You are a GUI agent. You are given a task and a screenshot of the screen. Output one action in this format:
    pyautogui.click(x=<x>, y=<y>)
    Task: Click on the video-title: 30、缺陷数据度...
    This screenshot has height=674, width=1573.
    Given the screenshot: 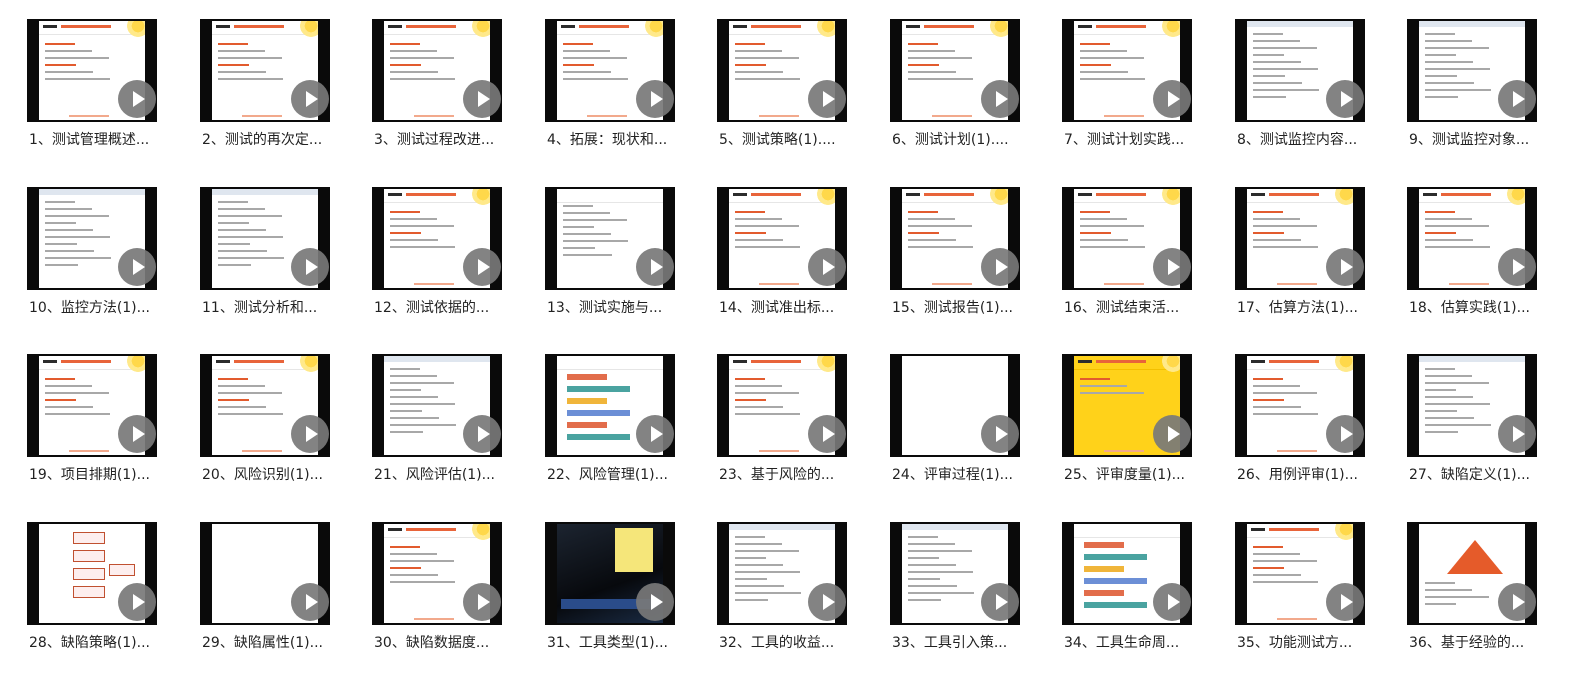 What is the action you would take?
    pyautogui.click(x=453, y=643)
    